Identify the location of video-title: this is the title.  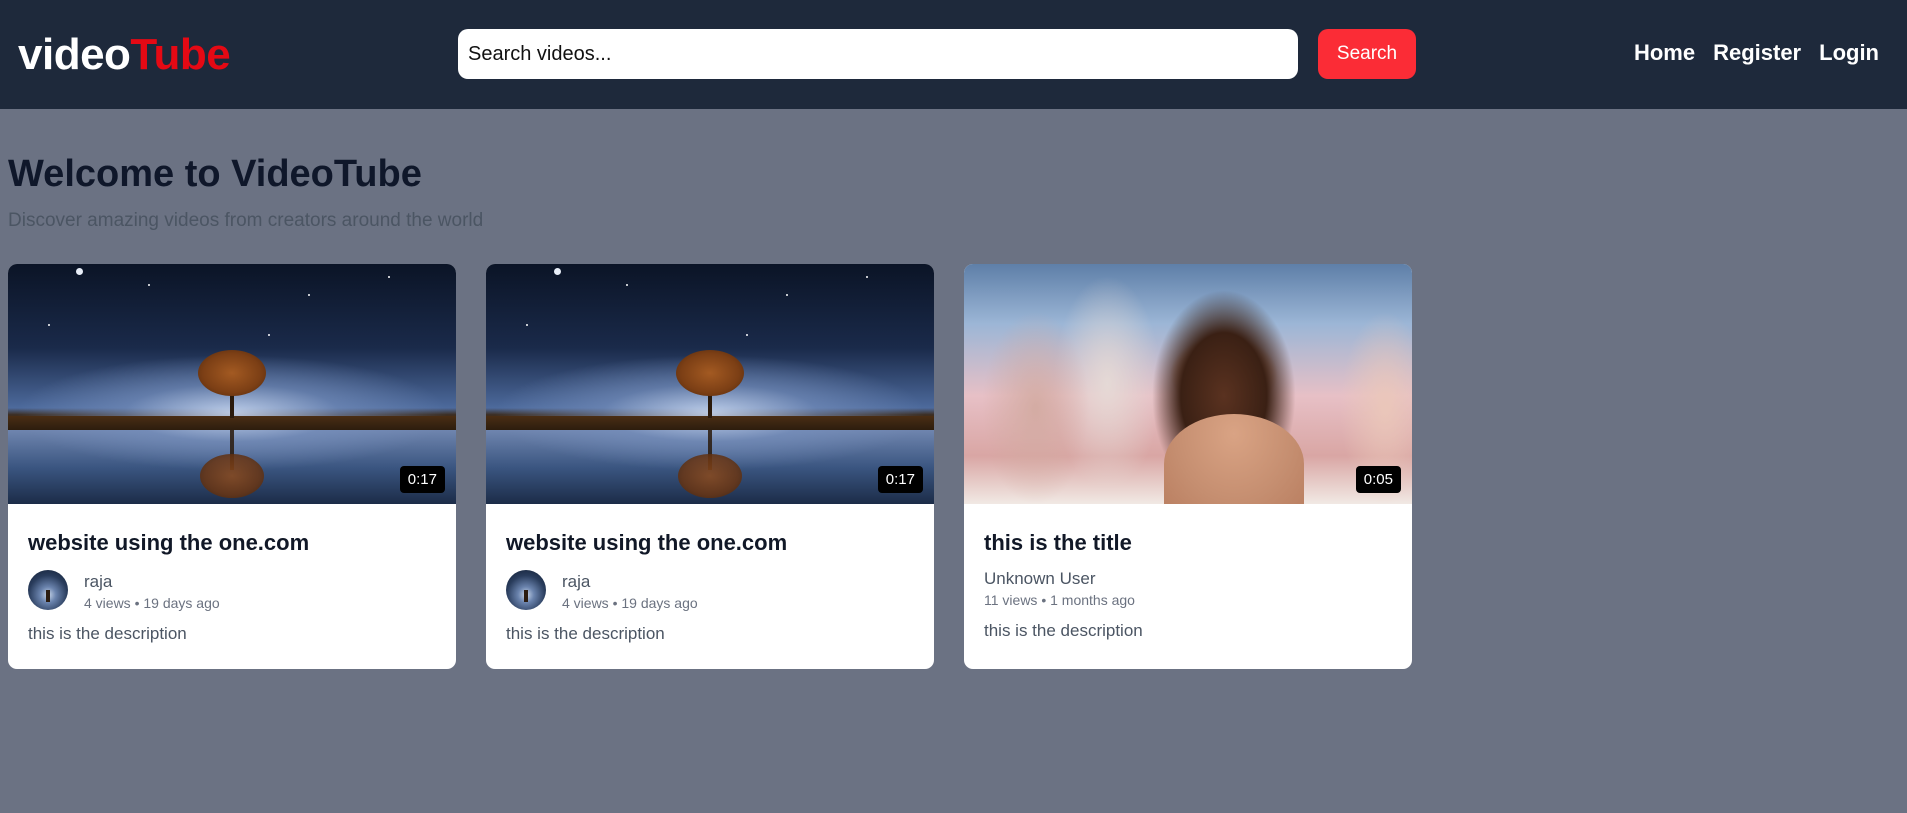
(1188, 543).